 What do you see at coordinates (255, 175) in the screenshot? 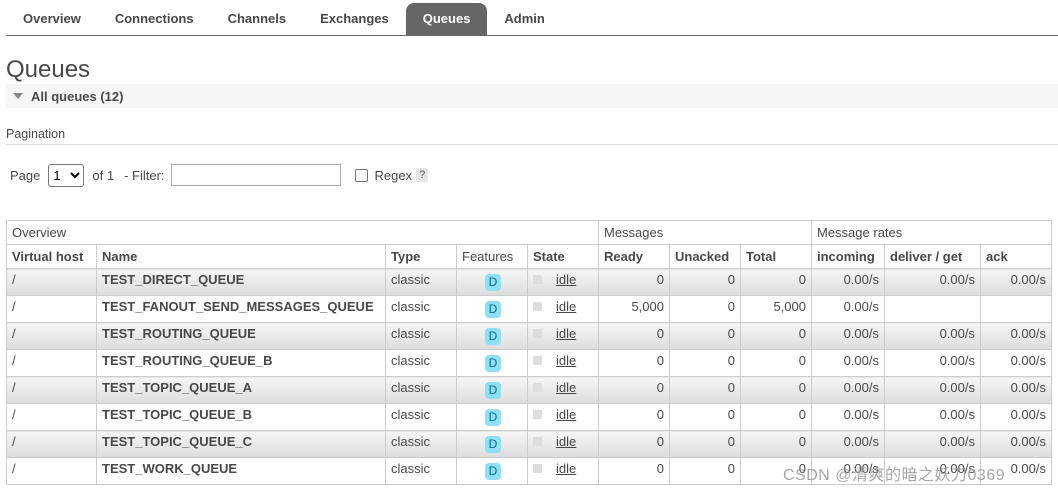
I see `filter-input` at bounding box center [255, 175].